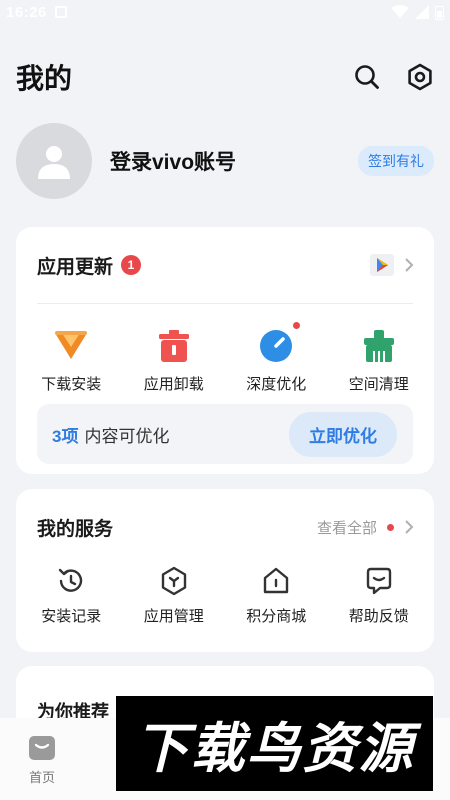 The width and height of the screenshot is (450, 800). What do you see at coordinates (225, 77) in the screenshot?
I see `page-header: 我的` at bounding box center [225, 77].